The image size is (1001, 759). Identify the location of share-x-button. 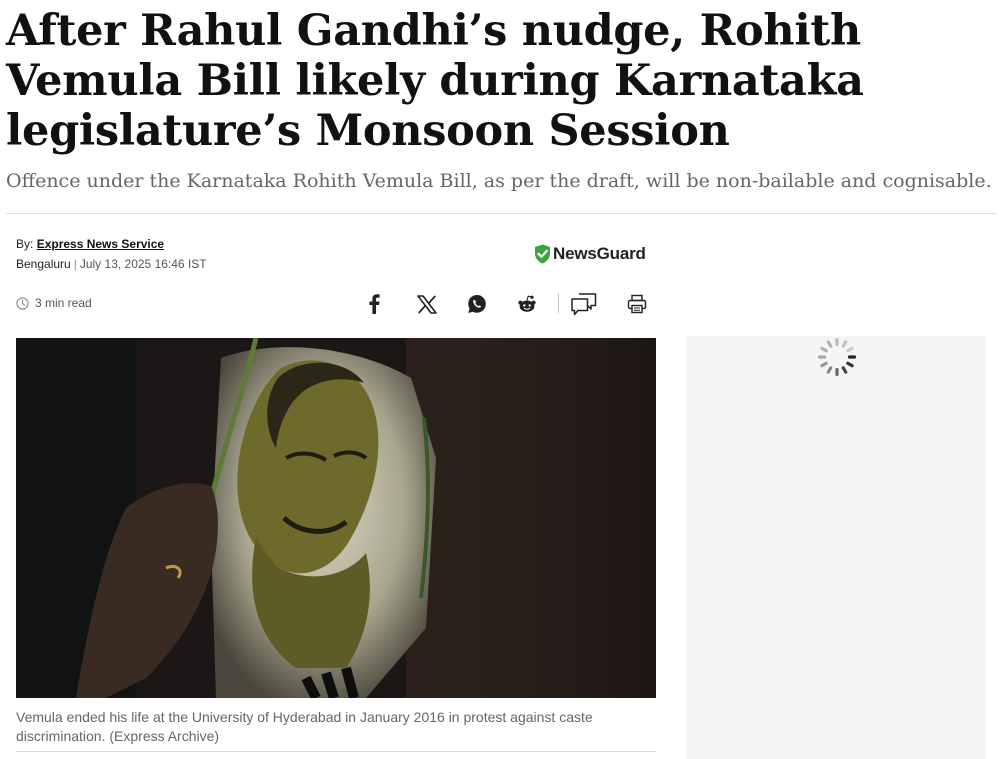
(427, 304).